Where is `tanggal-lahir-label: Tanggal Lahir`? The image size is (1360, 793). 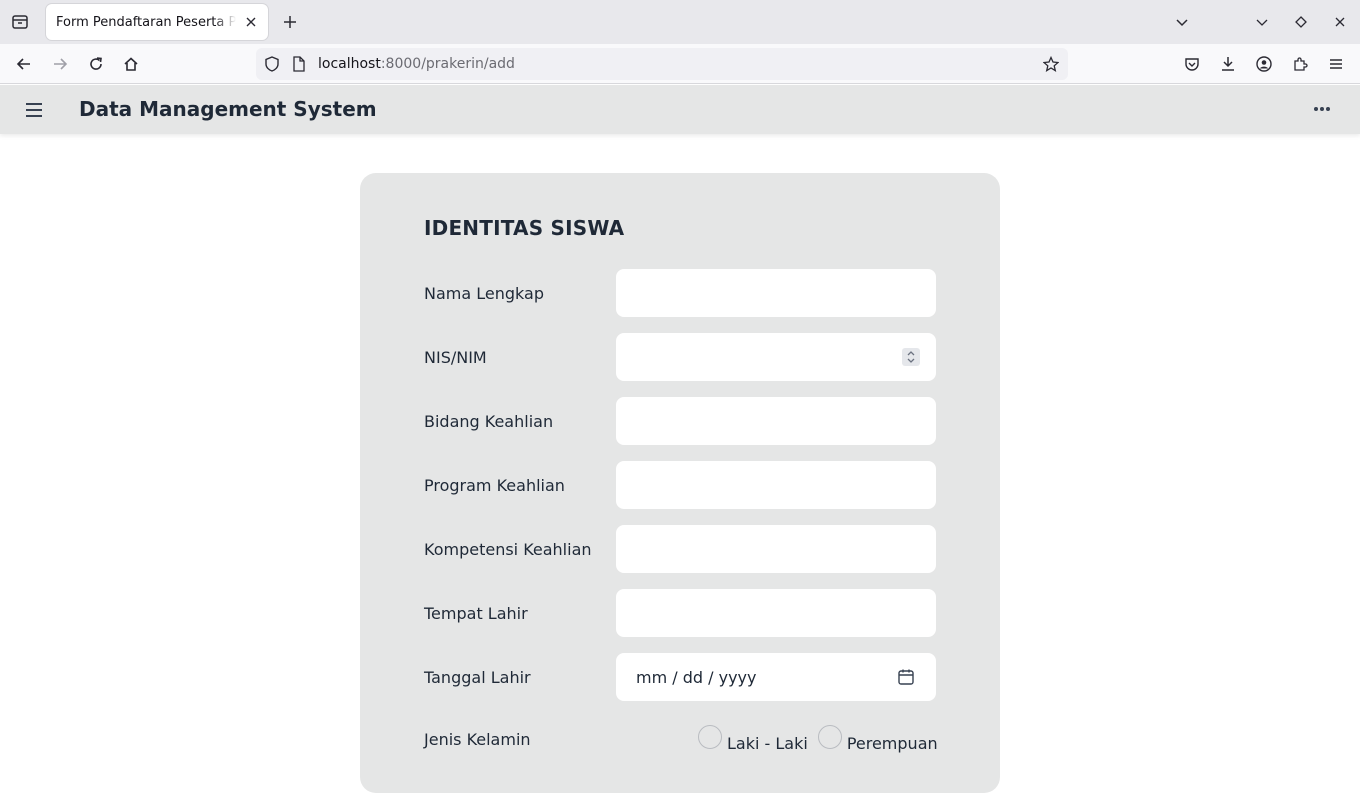
tanggal-lahir-label: Tanggal Lahir is located at coordinates (477, 677).